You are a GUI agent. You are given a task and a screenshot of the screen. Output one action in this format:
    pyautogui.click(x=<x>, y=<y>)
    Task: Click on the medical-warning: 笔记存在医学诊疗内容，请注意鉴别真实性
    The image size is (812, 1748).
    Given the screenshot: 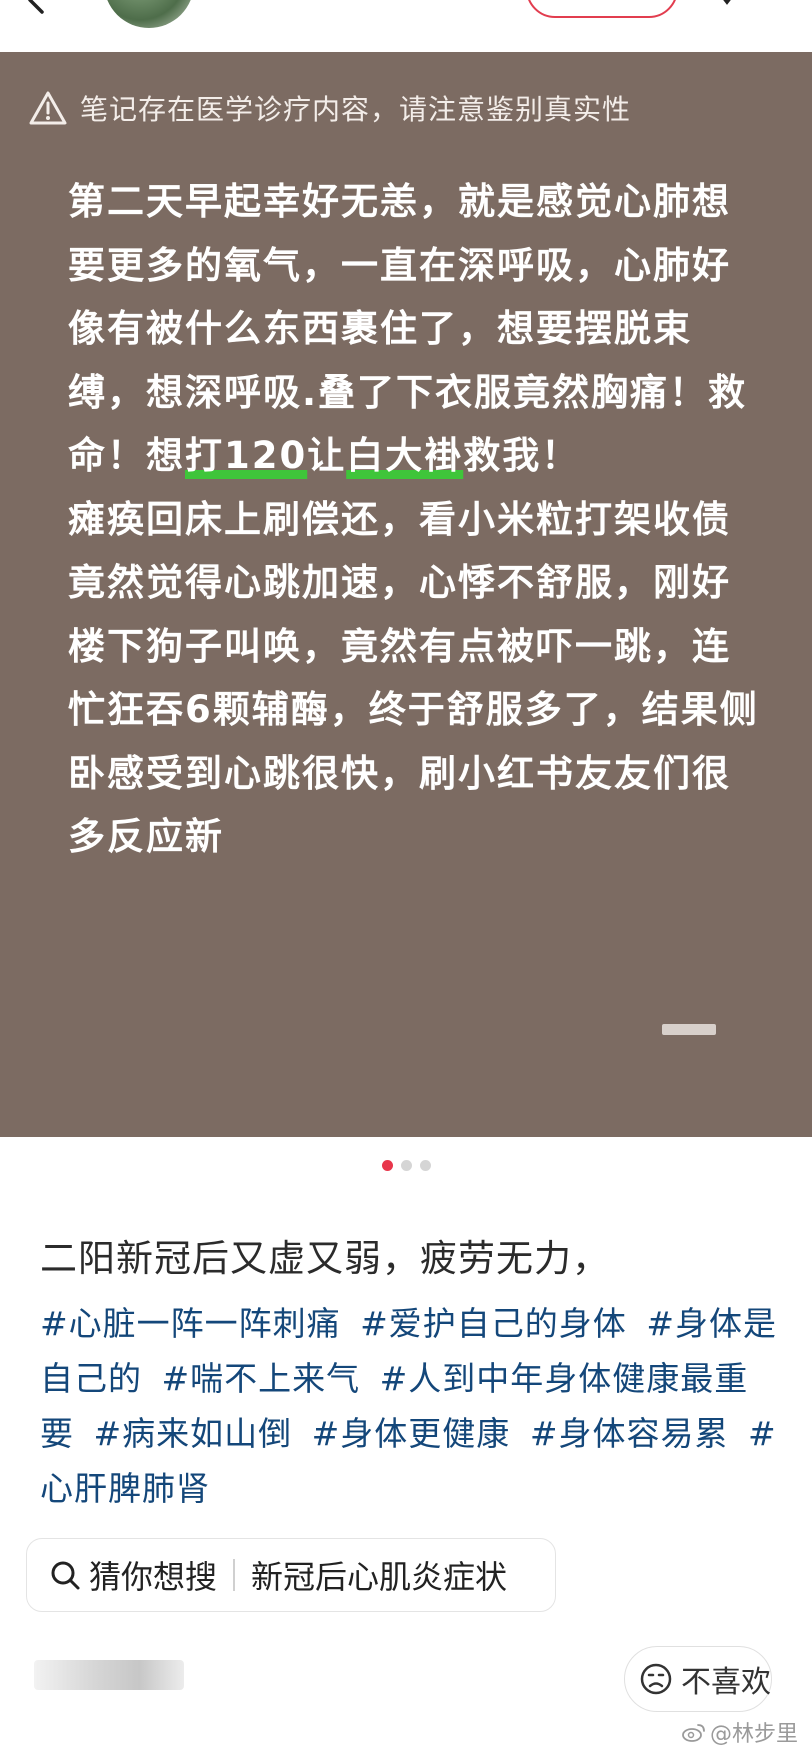 What is the action you would take?
    pyautogui.click(x=329, y=108)
    